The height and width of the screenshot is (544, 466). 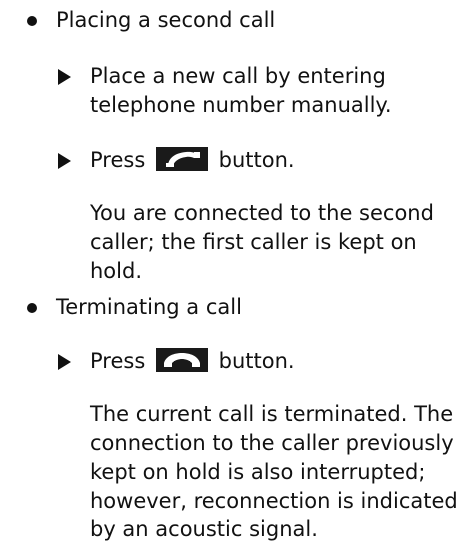 What do you see at coordinates (181, 159) in the screenshot?
I see `call-accept-icon` at bounding box center [181, 159].